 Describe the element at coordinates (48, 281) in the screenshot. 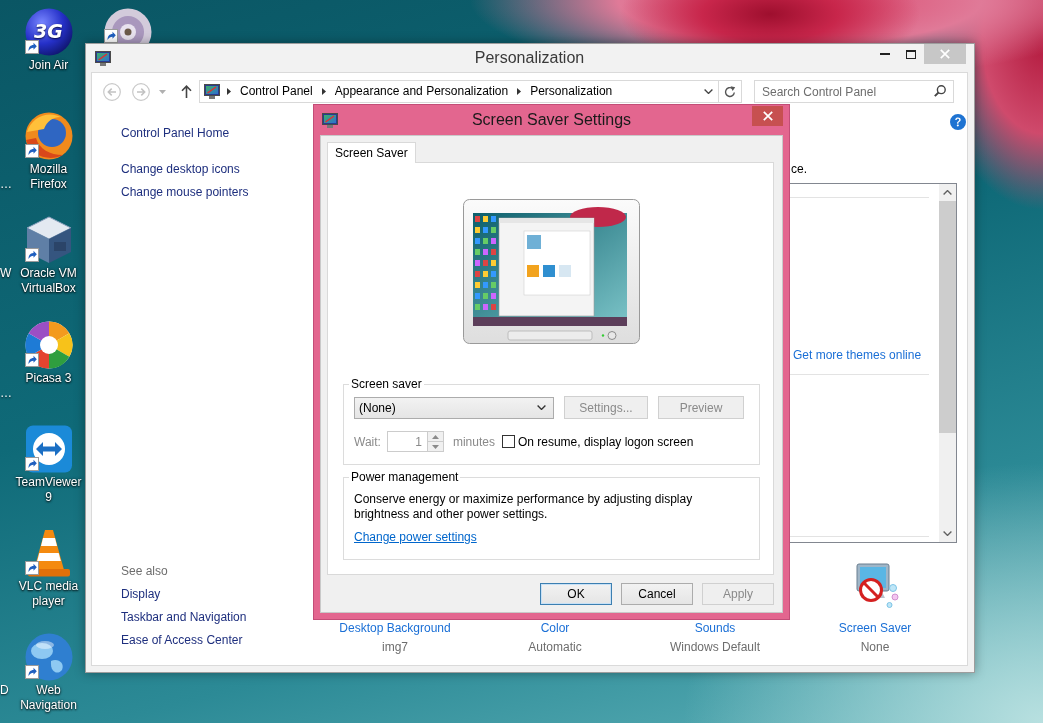

I see `desktop-icon-label: Oracle VM VirtualBox` at that location.